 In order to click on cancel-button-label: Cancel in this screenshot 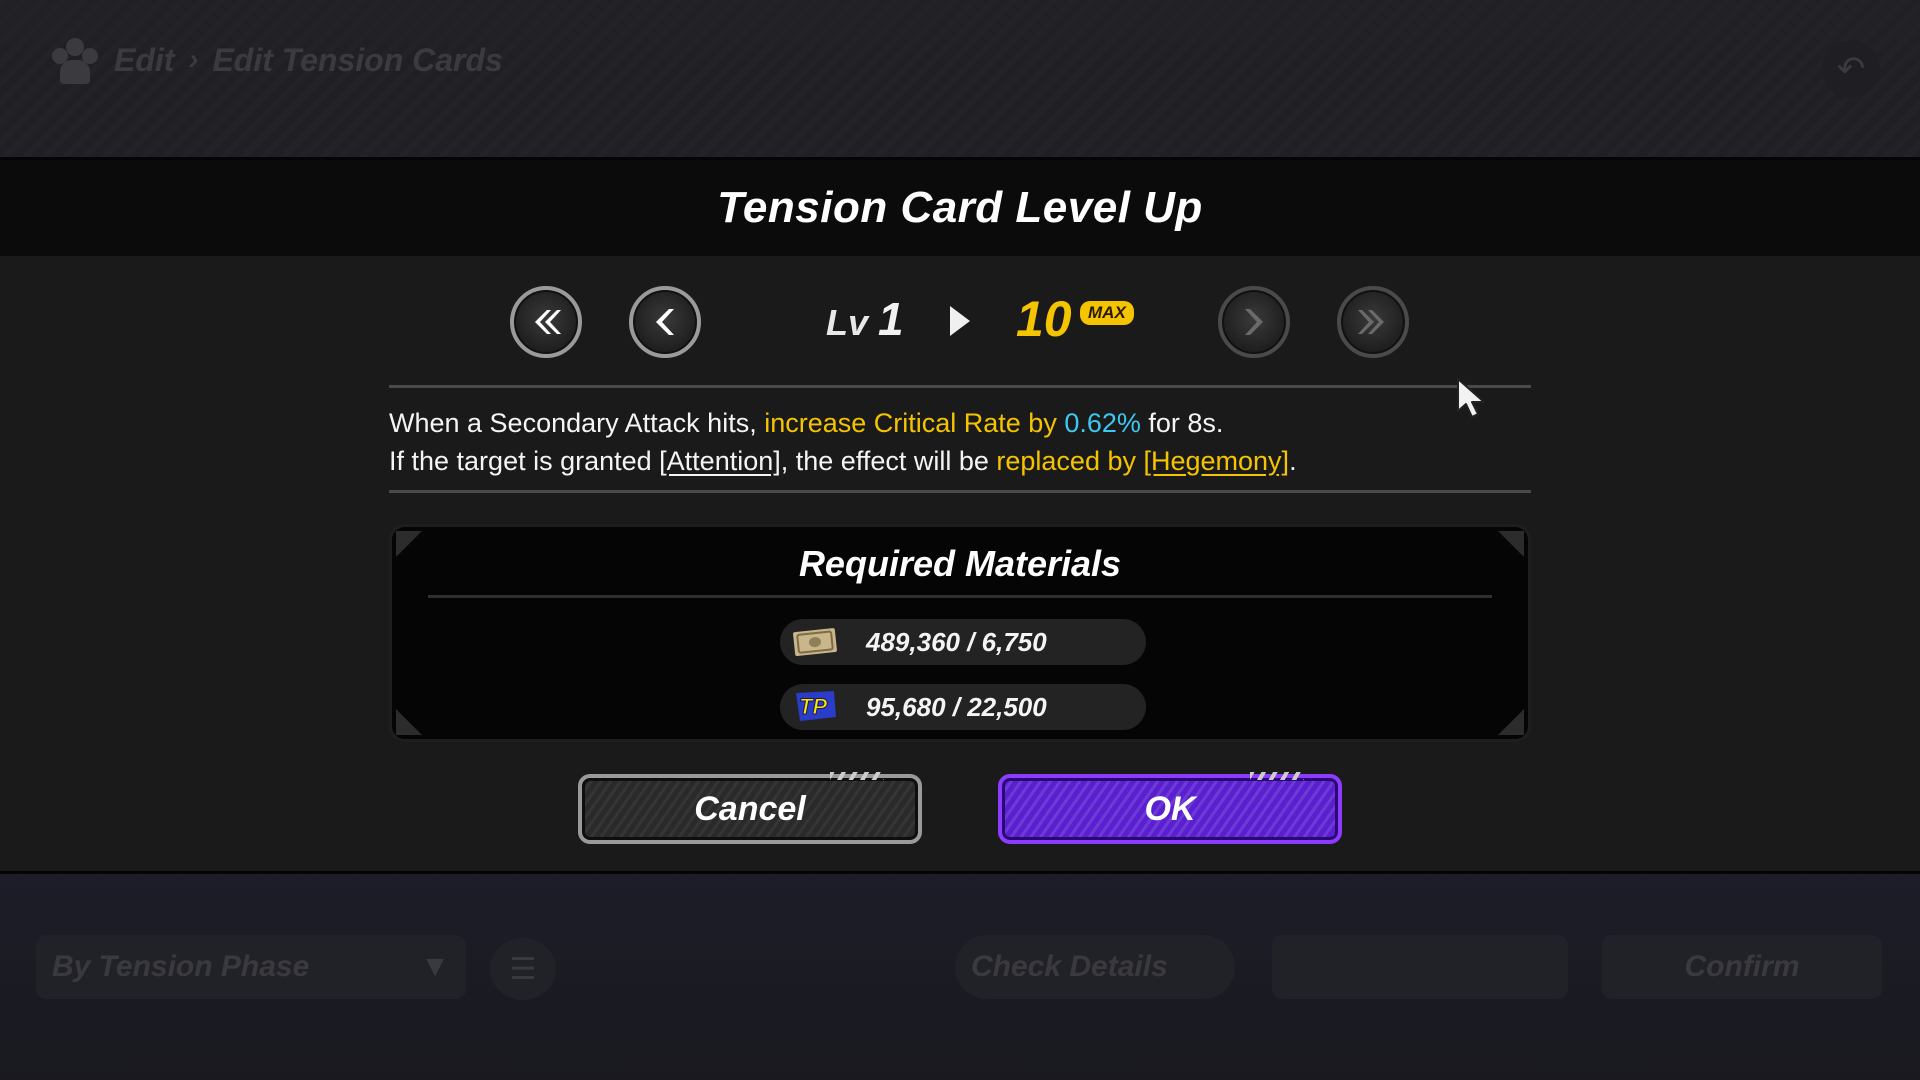, I will do `click(750, 808)`.